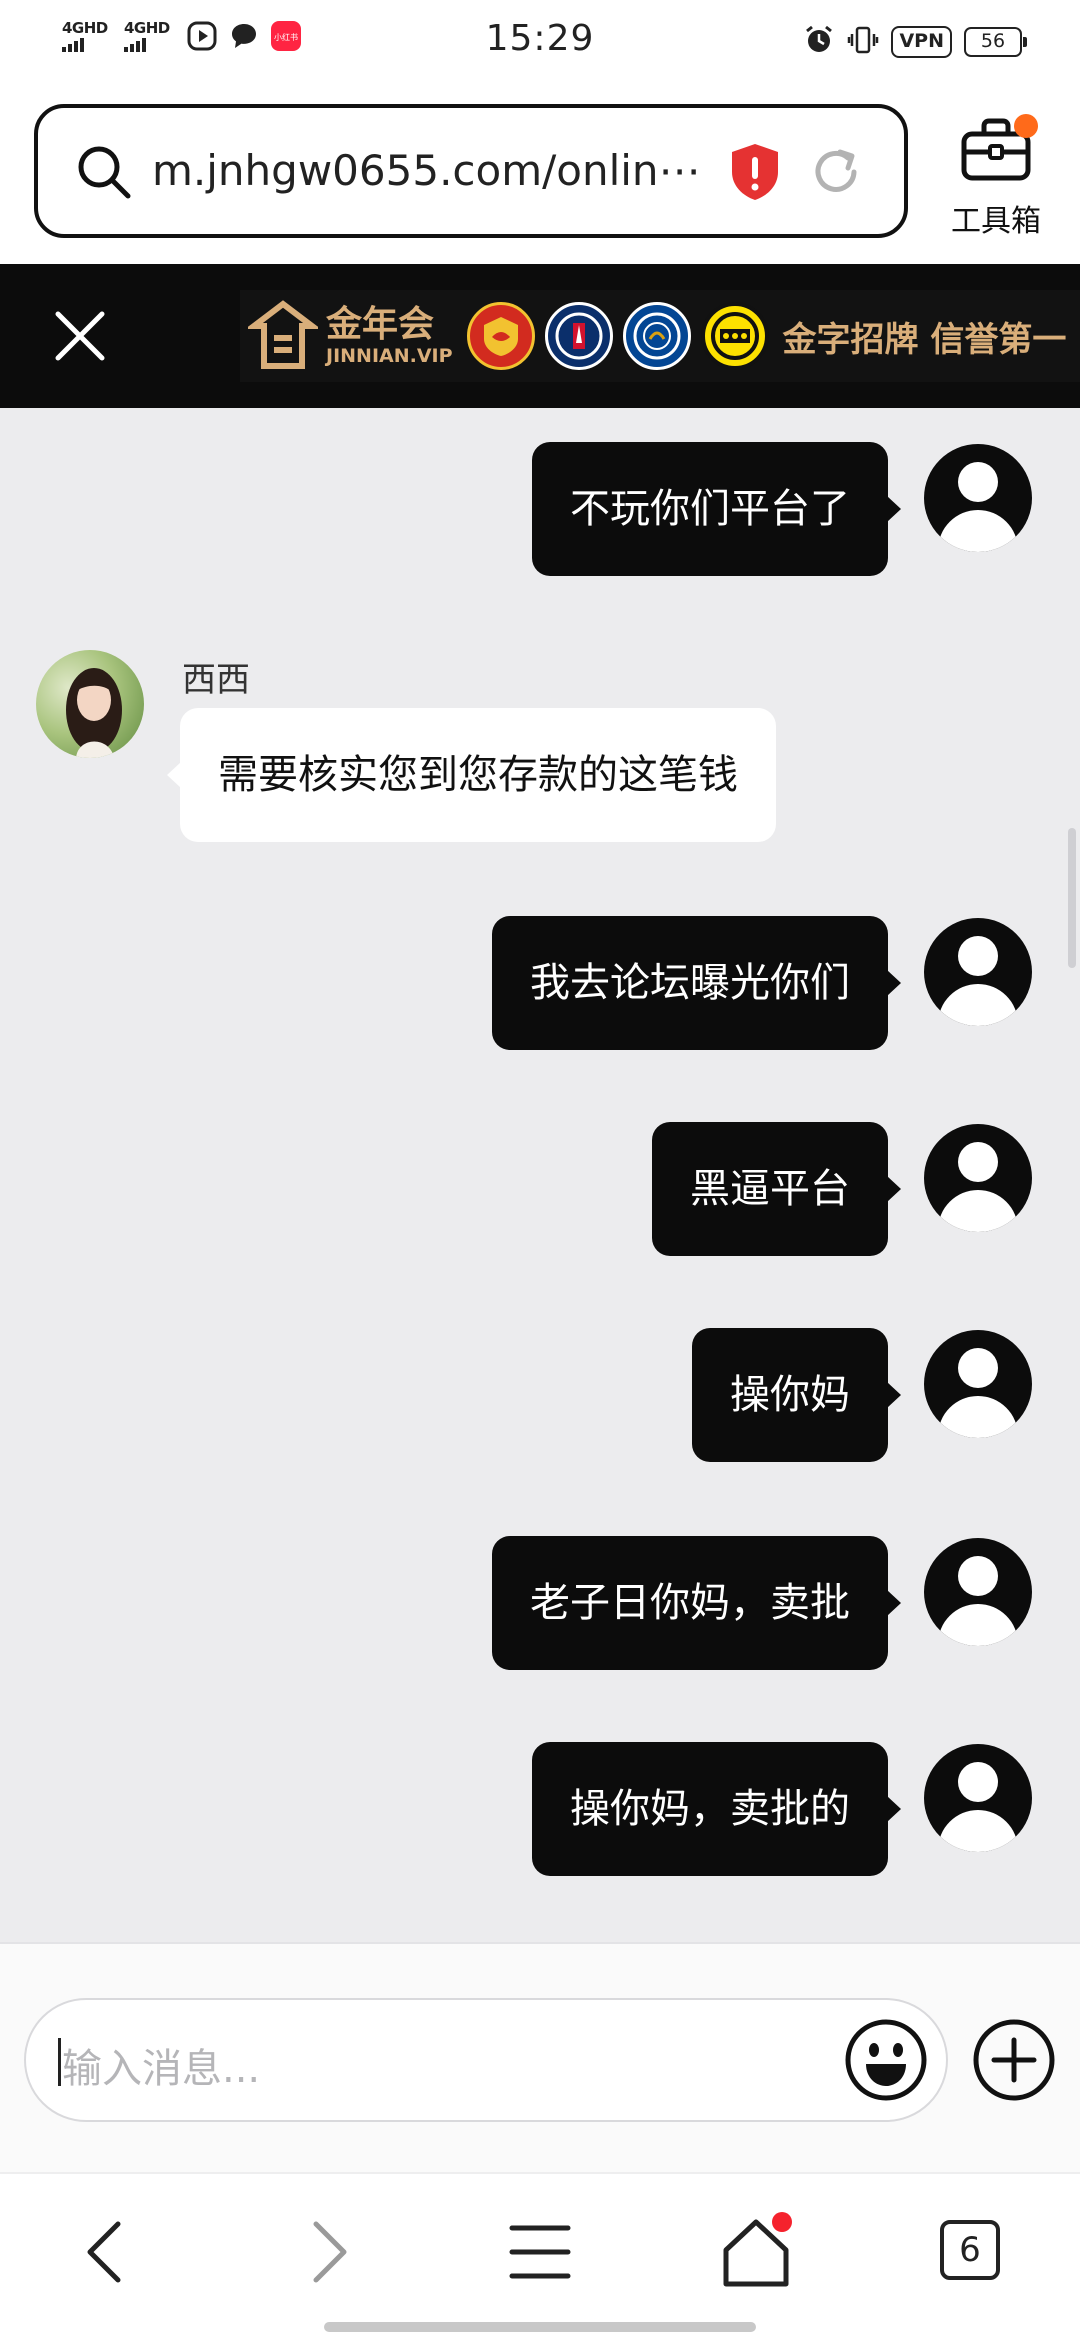 The width and height of the screenshot is (1080, 2340). Describe the element at coordinates (995, 42) in the screenshot. I see `battery-indicator: 56` at that location.